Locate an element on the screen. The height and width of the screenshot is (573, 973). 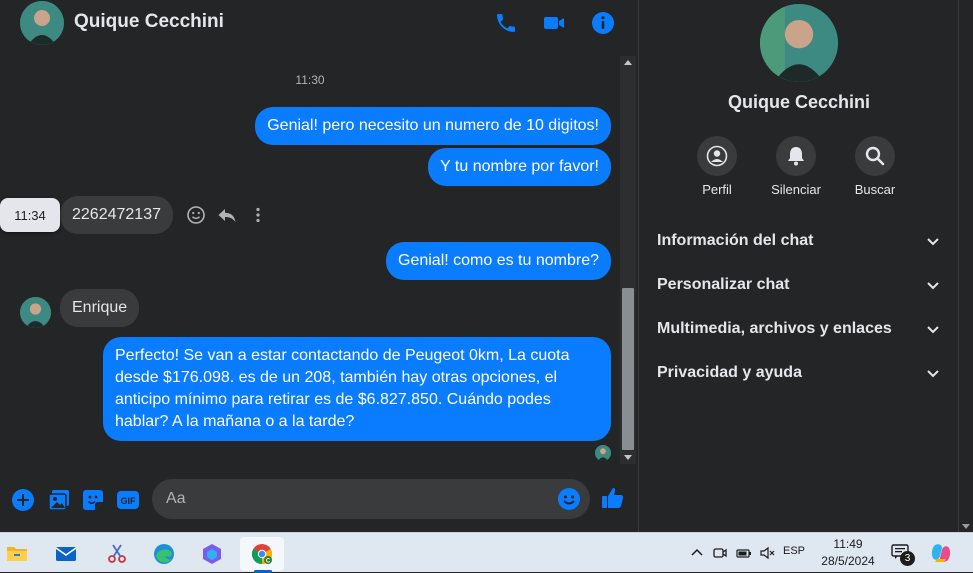
svg-text: GIF is located at coordinates (129, 501).